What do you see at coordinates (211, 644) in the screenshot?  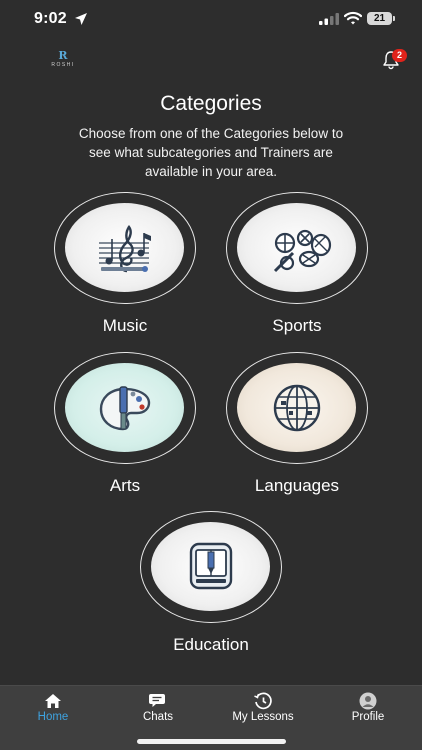 I see `category-education-label: Education` at bounding box center [211, 644].